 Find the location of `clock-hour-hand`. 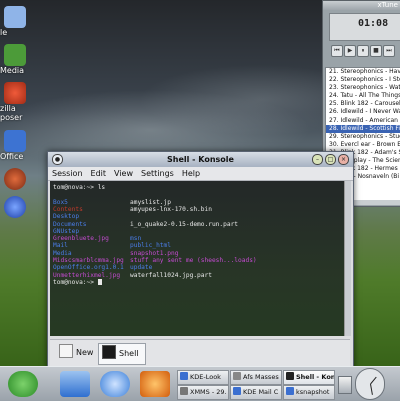

clock-hour-hand is located at coordinates (373, 380).